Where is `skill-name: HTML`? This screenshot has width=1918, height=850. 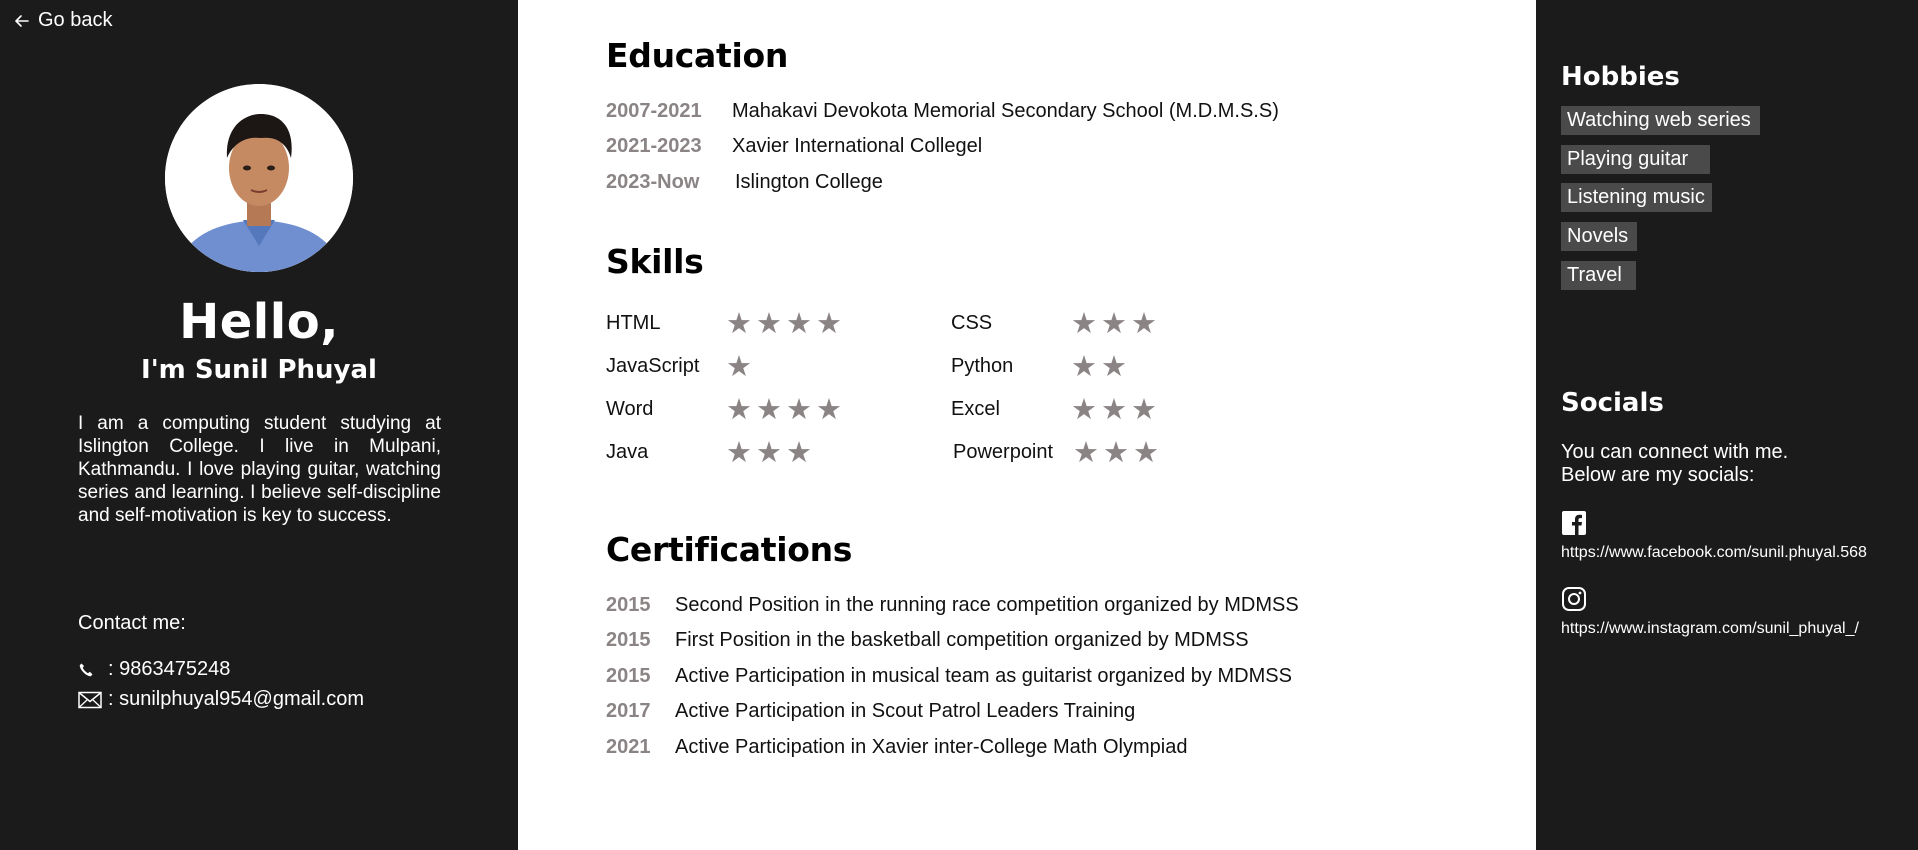
skill-name: HTML is located at coordinates (633, 322).